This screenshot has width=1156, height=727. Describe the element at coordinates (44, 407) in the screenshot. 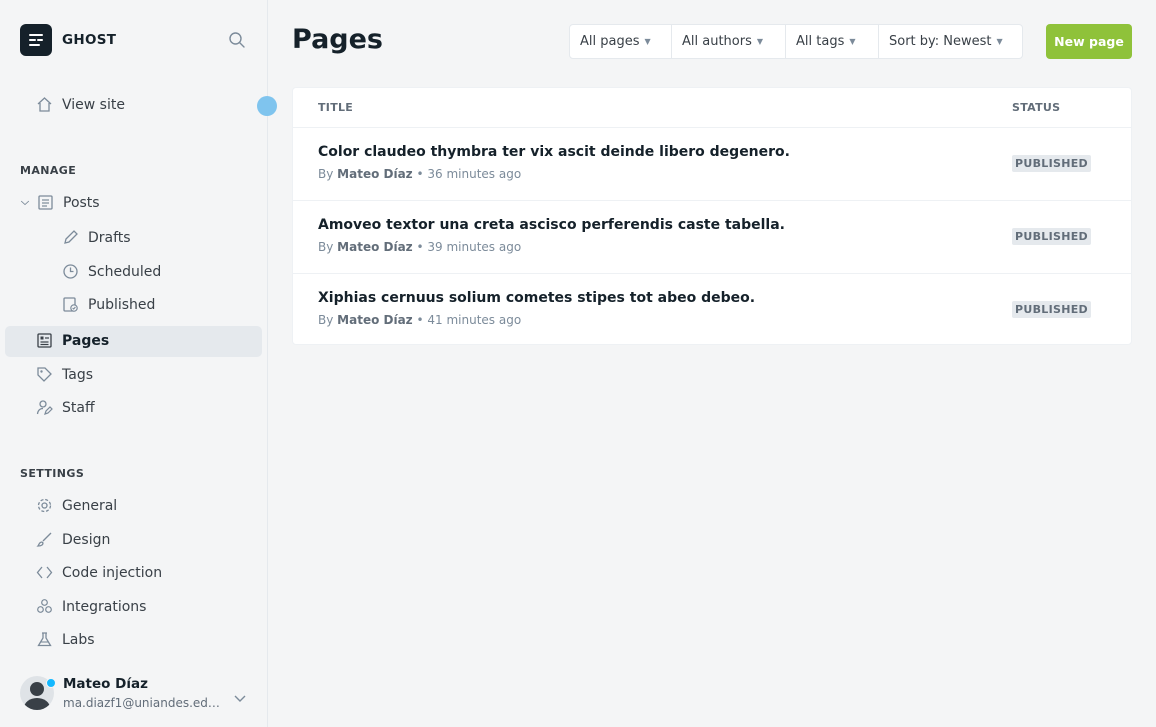

I see `staff-icon` at that location.